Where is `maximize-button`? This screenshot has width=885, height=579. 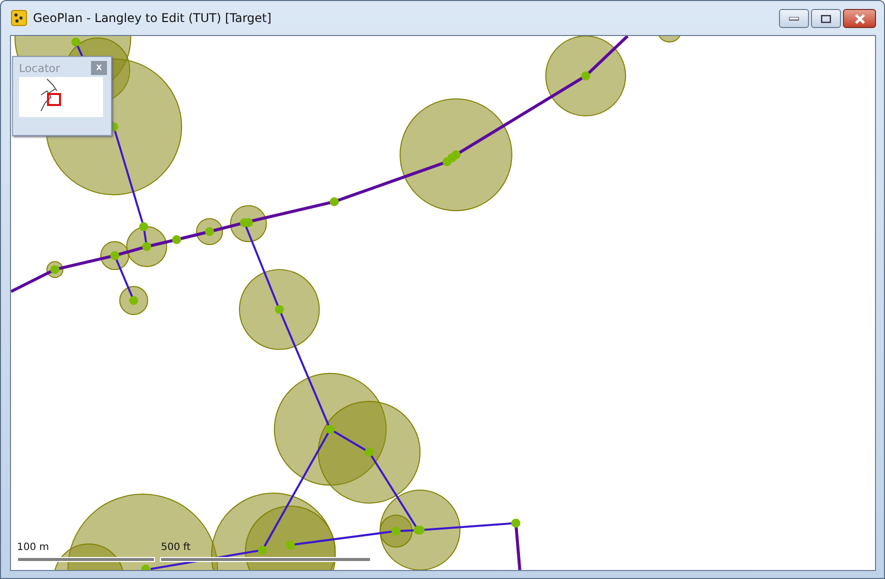 maximize-button is located at coordinates (826, 18).